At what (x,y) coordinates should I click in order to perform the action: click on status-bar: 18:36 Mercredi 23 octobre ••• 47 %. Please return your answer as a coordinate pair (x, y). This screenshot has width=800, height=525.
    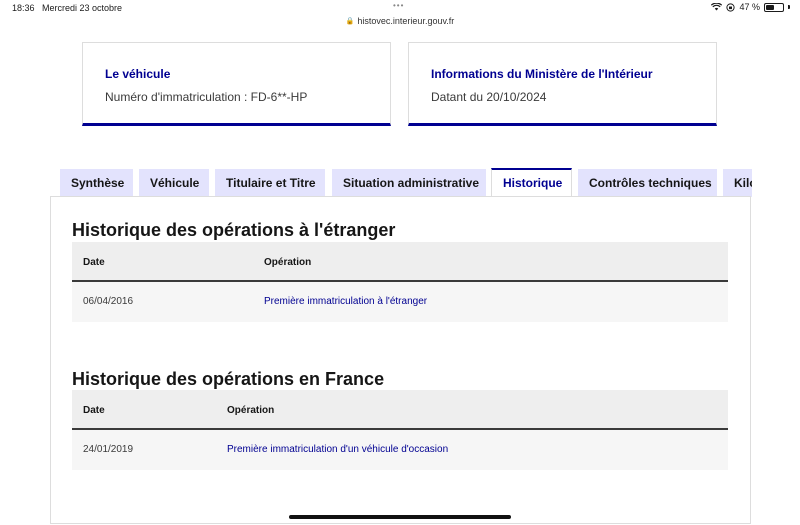
    Looking at the image, I should click on (400, 7).